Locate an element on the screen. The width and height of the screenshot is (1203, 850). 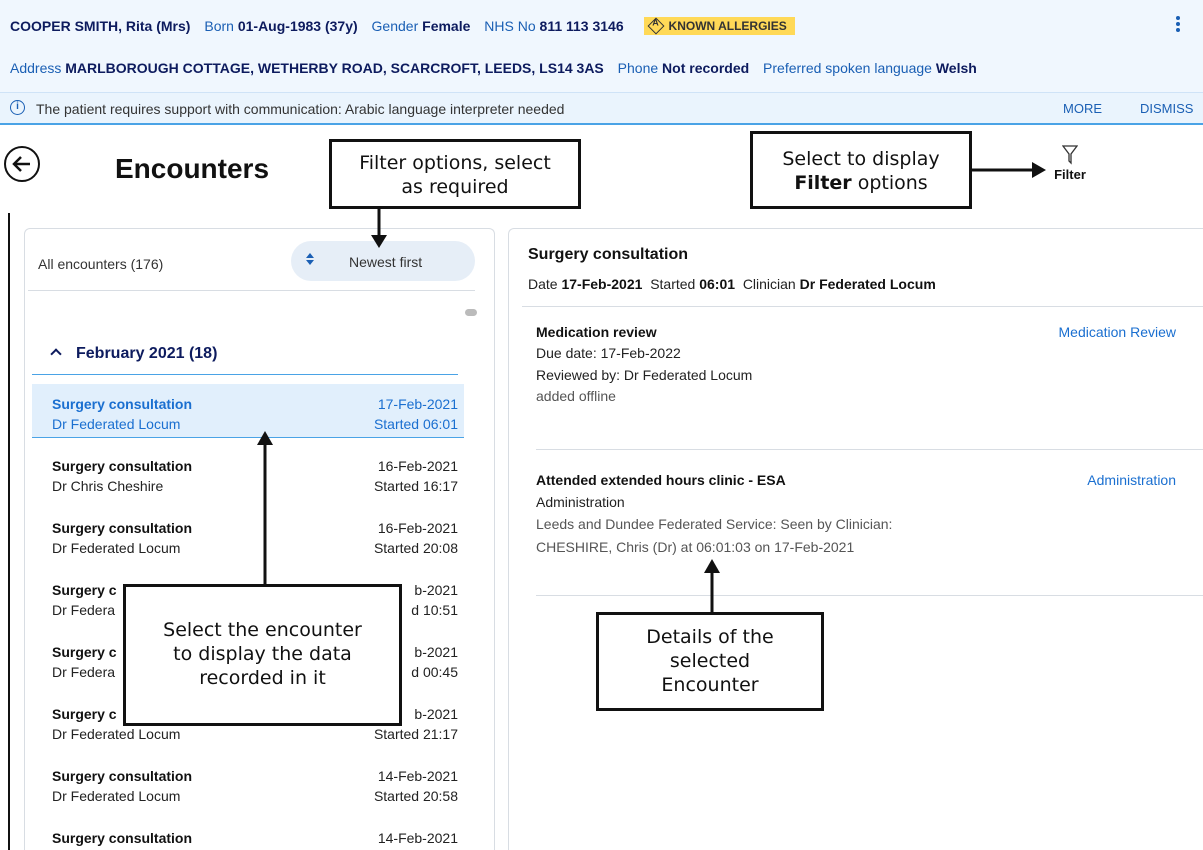
encounter-date: 17-Feb-2021 is located at coordinates (417, 404).